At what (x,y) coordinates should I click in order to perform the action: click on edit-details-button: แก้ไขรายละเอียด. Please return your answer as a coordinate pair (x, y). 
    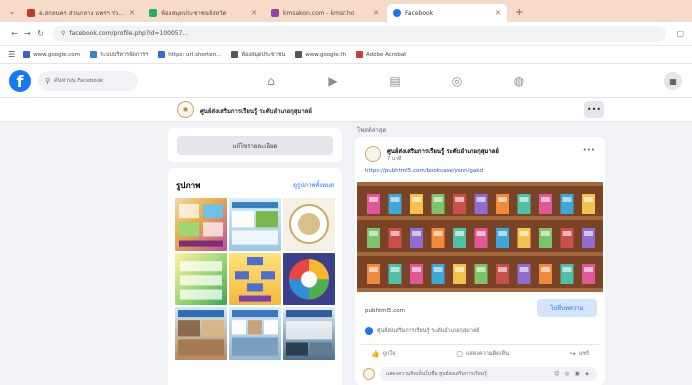
    Looking at the image, I should click on (255, 145).